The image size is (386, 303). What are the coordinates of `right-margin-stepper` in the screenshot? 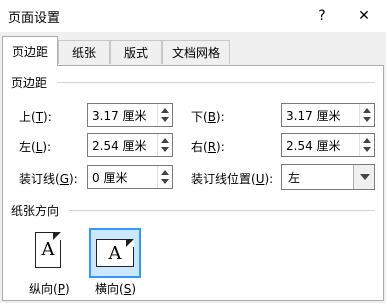 It's located at (366, 145).